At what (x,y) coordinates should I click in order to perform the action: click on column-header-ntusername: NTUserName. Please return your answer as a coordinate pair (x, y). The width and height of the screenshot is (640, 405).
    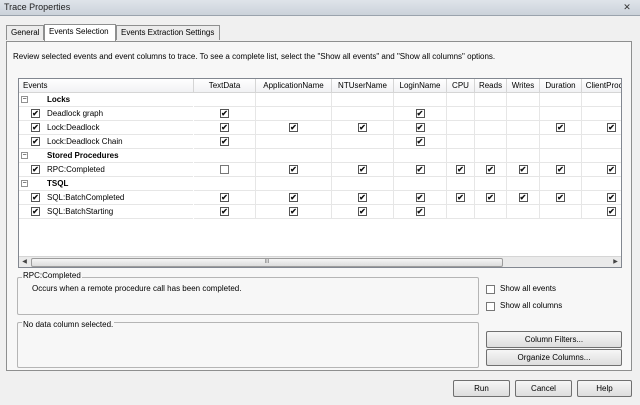
    Looking at the image, I should click on (363, 86).